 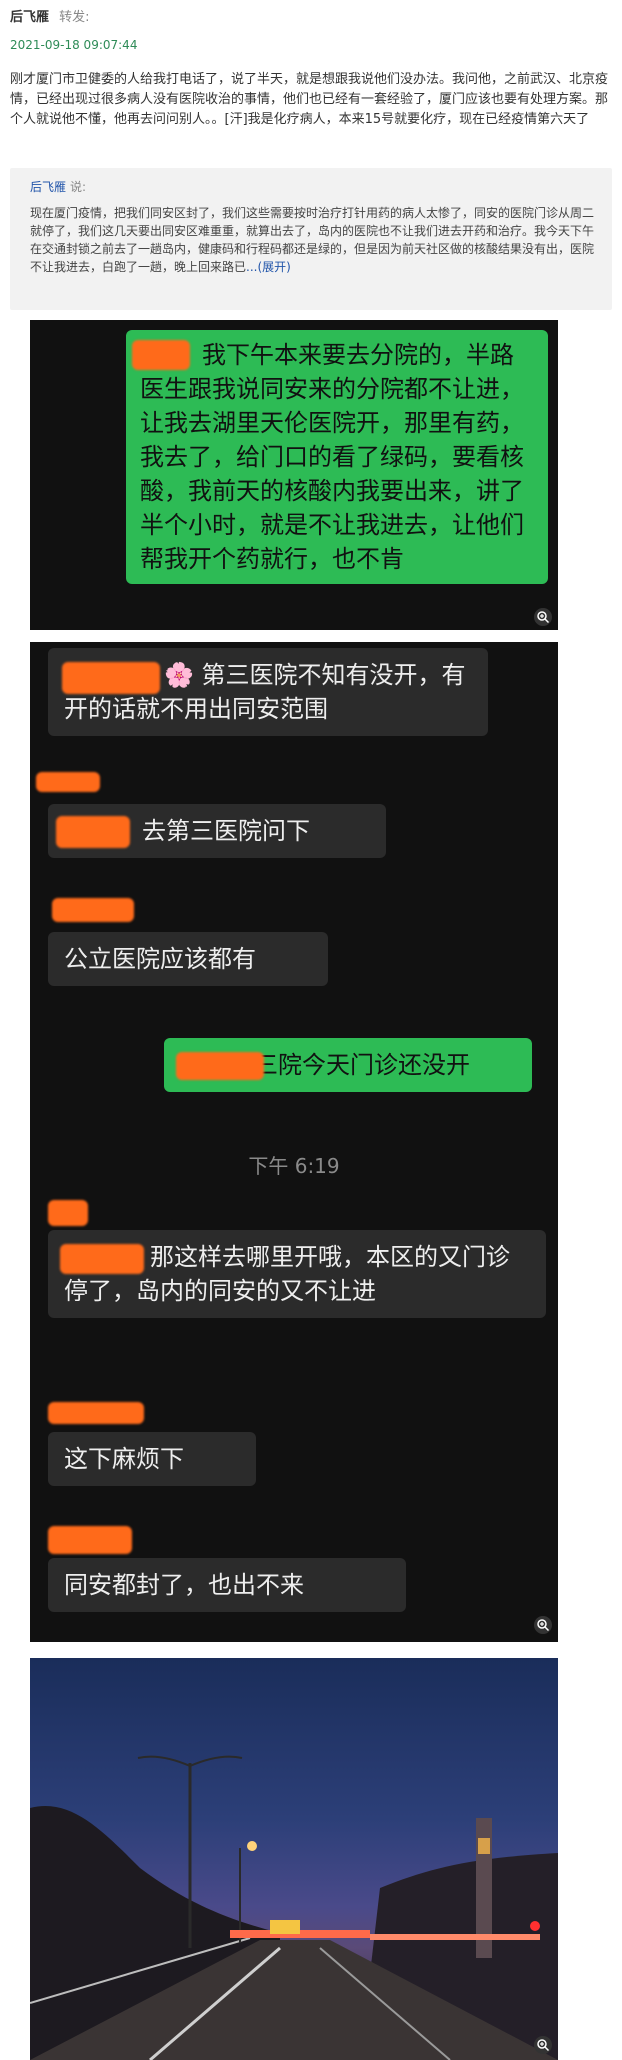 I want to click on chat-bubble-left: 去第三医院问下, so click(x=217, y=831).